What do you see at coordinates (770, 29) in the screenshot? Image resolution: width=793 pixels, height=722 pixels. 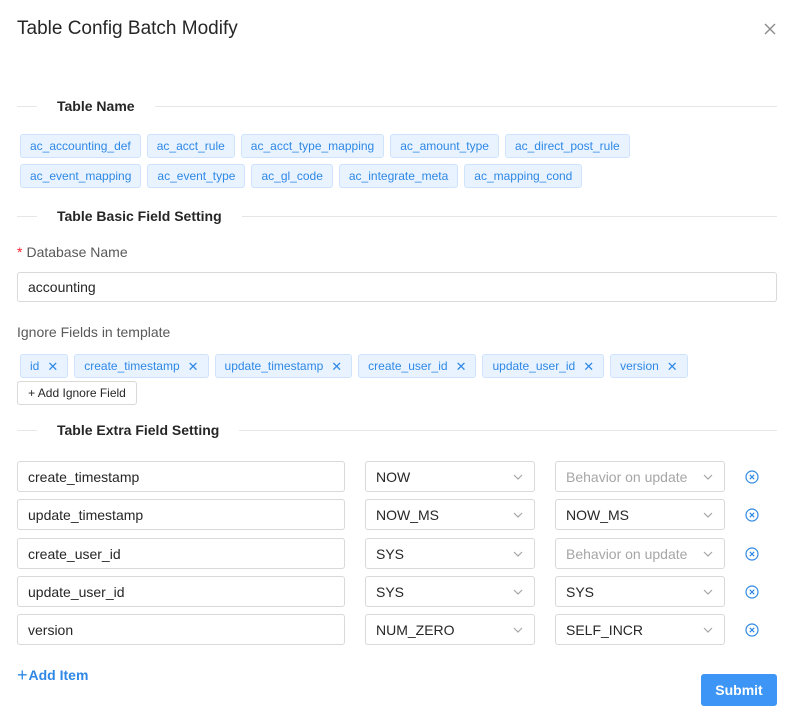 I see `close-icon` at bounding box center [770, 29].